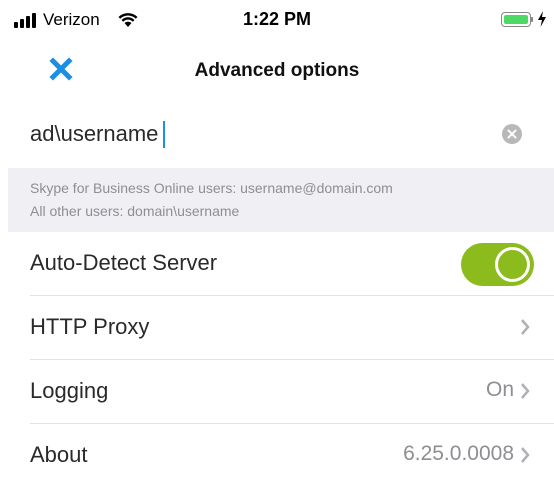 The image size is (554, 488). Describe the element at coordinates (90, 326) in the screenshot. I see `http-proxy-label: HTTP Proxy` at that location.